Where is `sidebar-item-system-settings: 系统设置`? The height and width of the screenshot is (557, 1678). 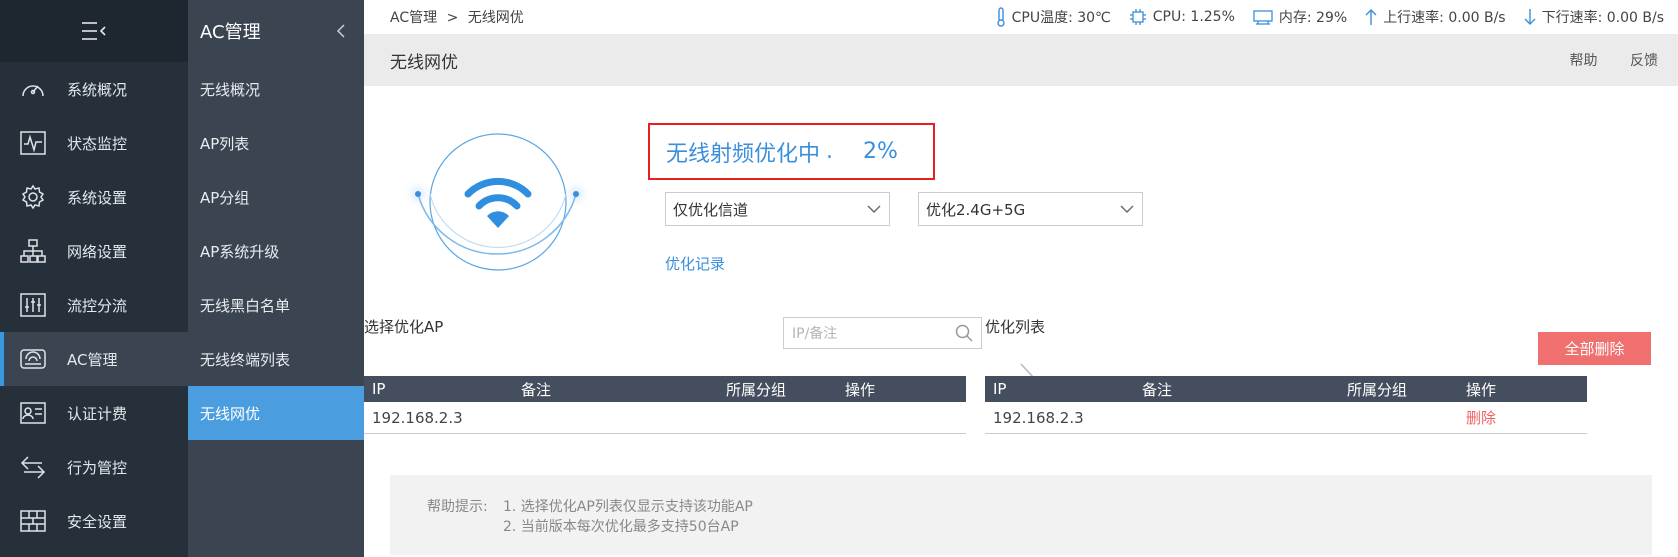
sidebar-item-system-settings: 系统设置 is located at coordinates (94, 197).